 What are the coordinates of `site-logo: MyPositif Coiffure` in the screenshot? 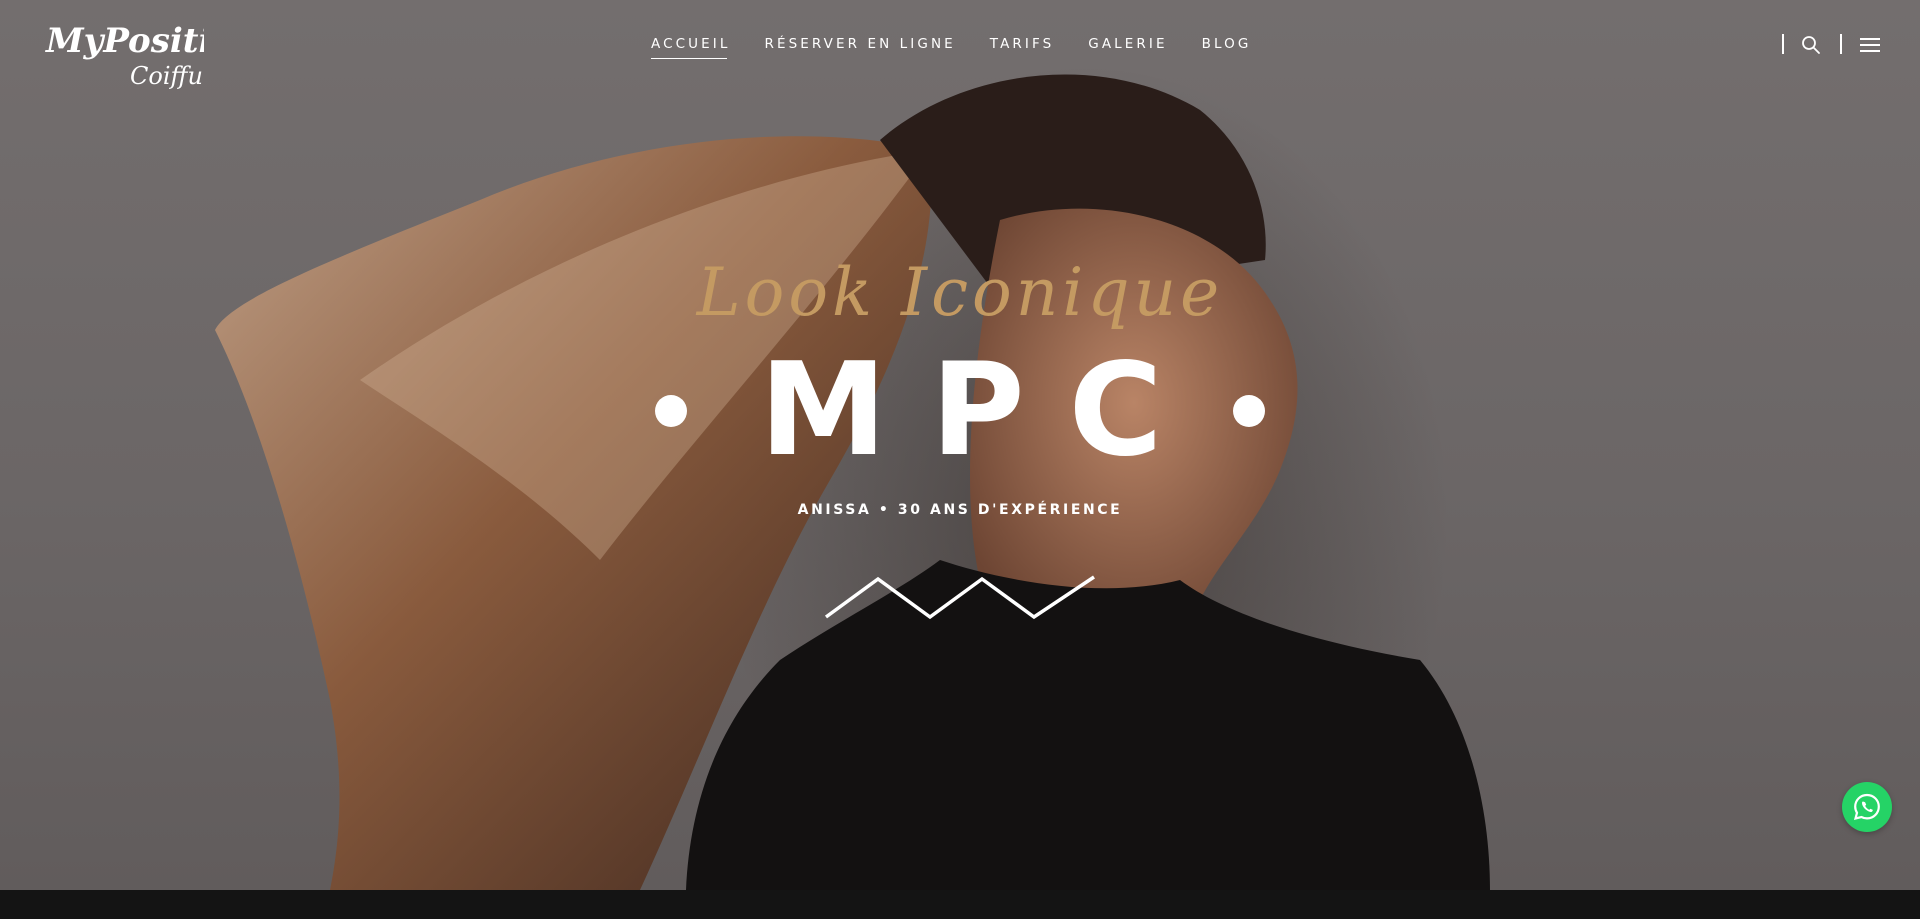 It's located at (124, 54).